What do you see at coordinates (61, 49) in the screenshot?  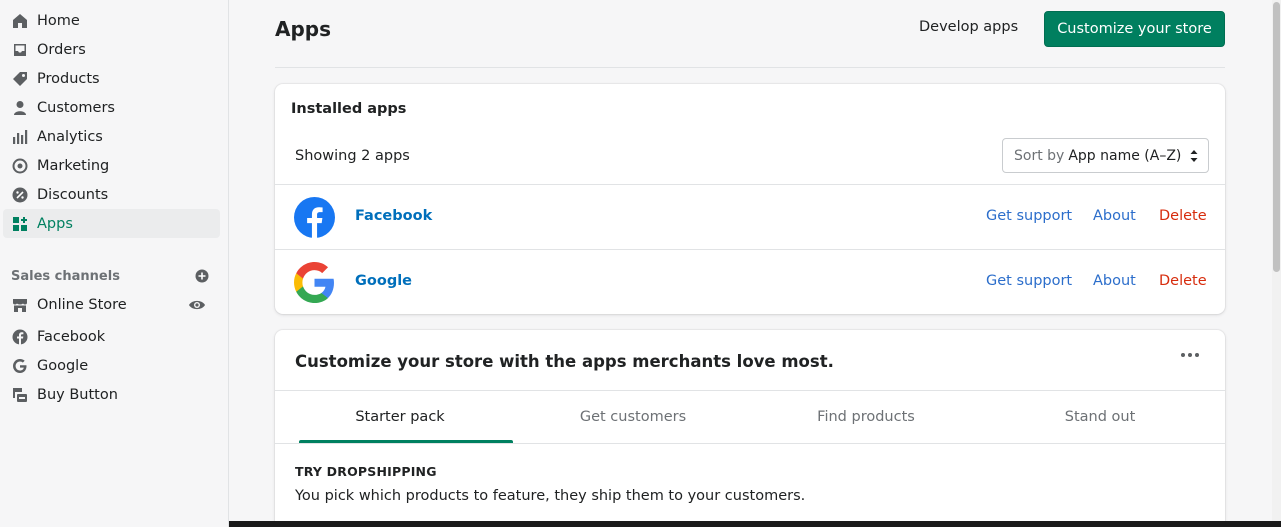 I see `sidebar-item-label: Orders` at bounding box center [61, 49].